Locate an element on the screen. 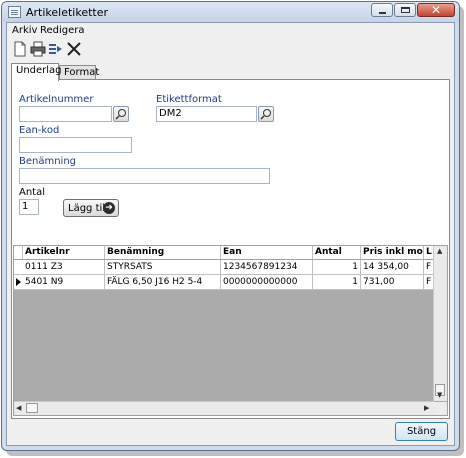  delete-icon is located at coordinates (74, 49).